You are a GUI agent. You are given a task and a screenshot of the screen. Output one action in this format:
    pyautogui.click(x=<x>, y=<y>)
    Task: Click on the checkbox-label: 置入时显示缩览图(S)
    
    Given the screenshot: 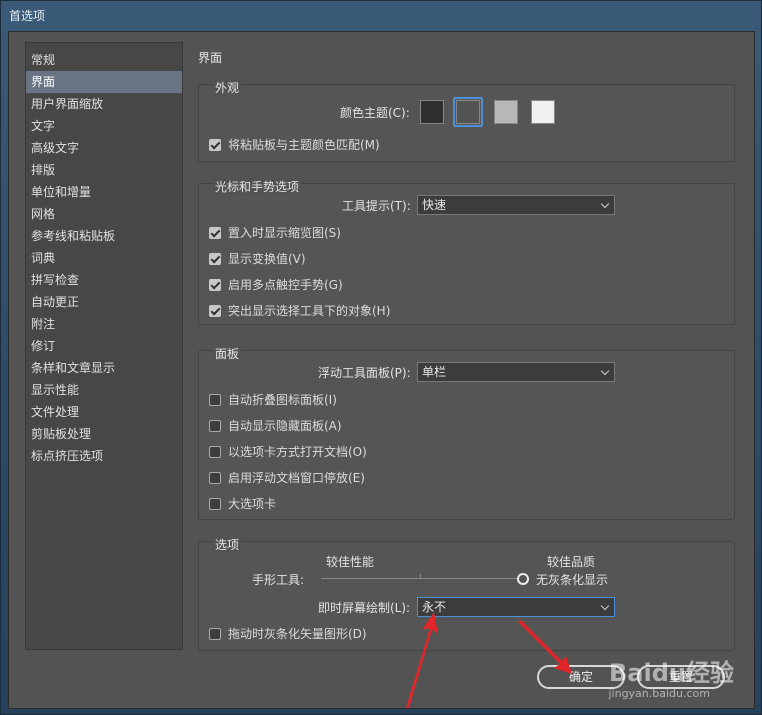 What is the action you would take?
    pyautogui.click(x=284, y=233)
    